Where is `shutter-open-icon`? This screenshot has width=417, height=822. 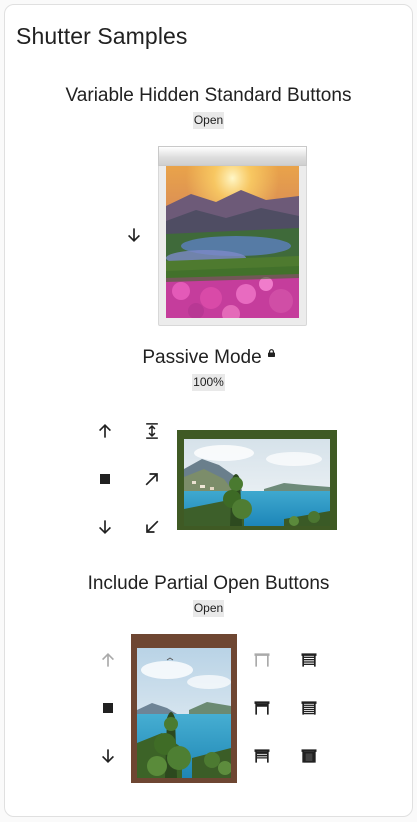 shutter-open-icon is located at coordinates (262, 660).